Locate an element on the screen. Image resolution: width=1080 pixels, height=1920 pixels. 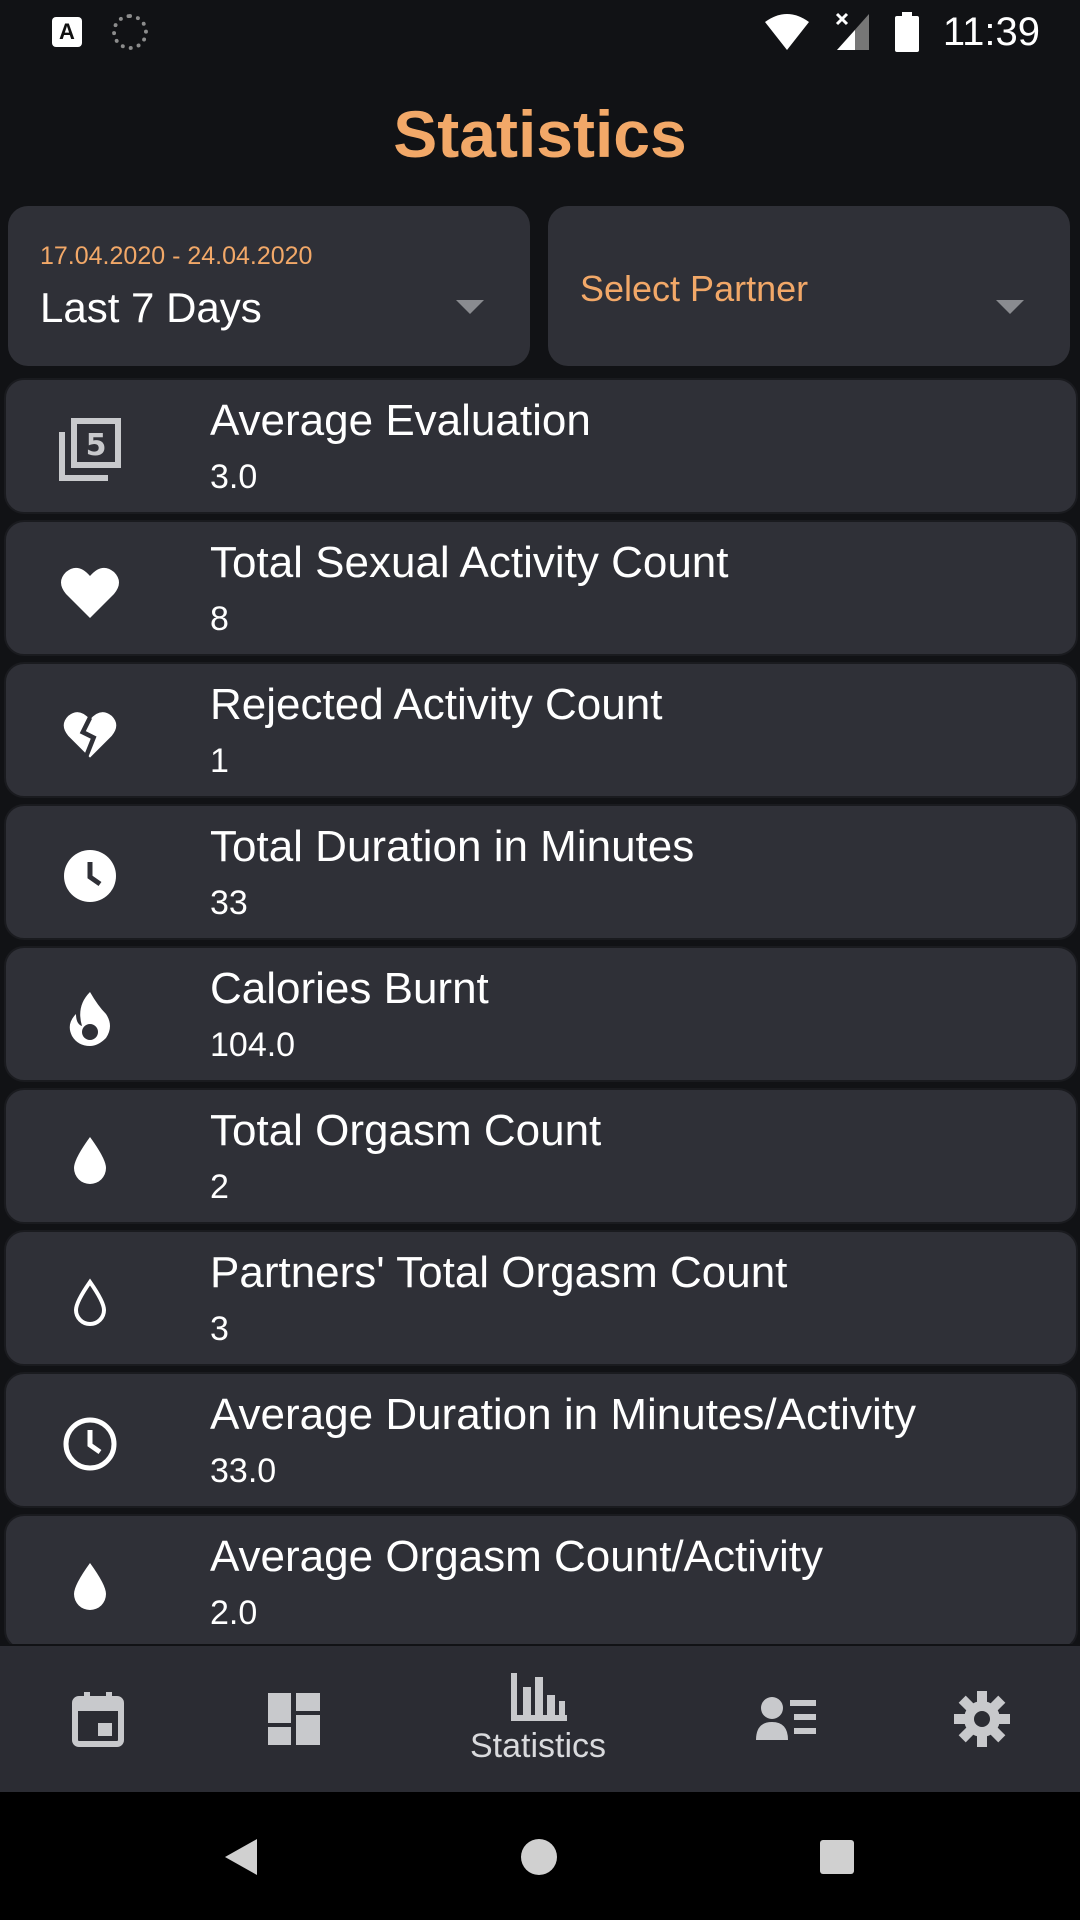
nav-statistics: Statistics is located at coordinates (538, 1719).